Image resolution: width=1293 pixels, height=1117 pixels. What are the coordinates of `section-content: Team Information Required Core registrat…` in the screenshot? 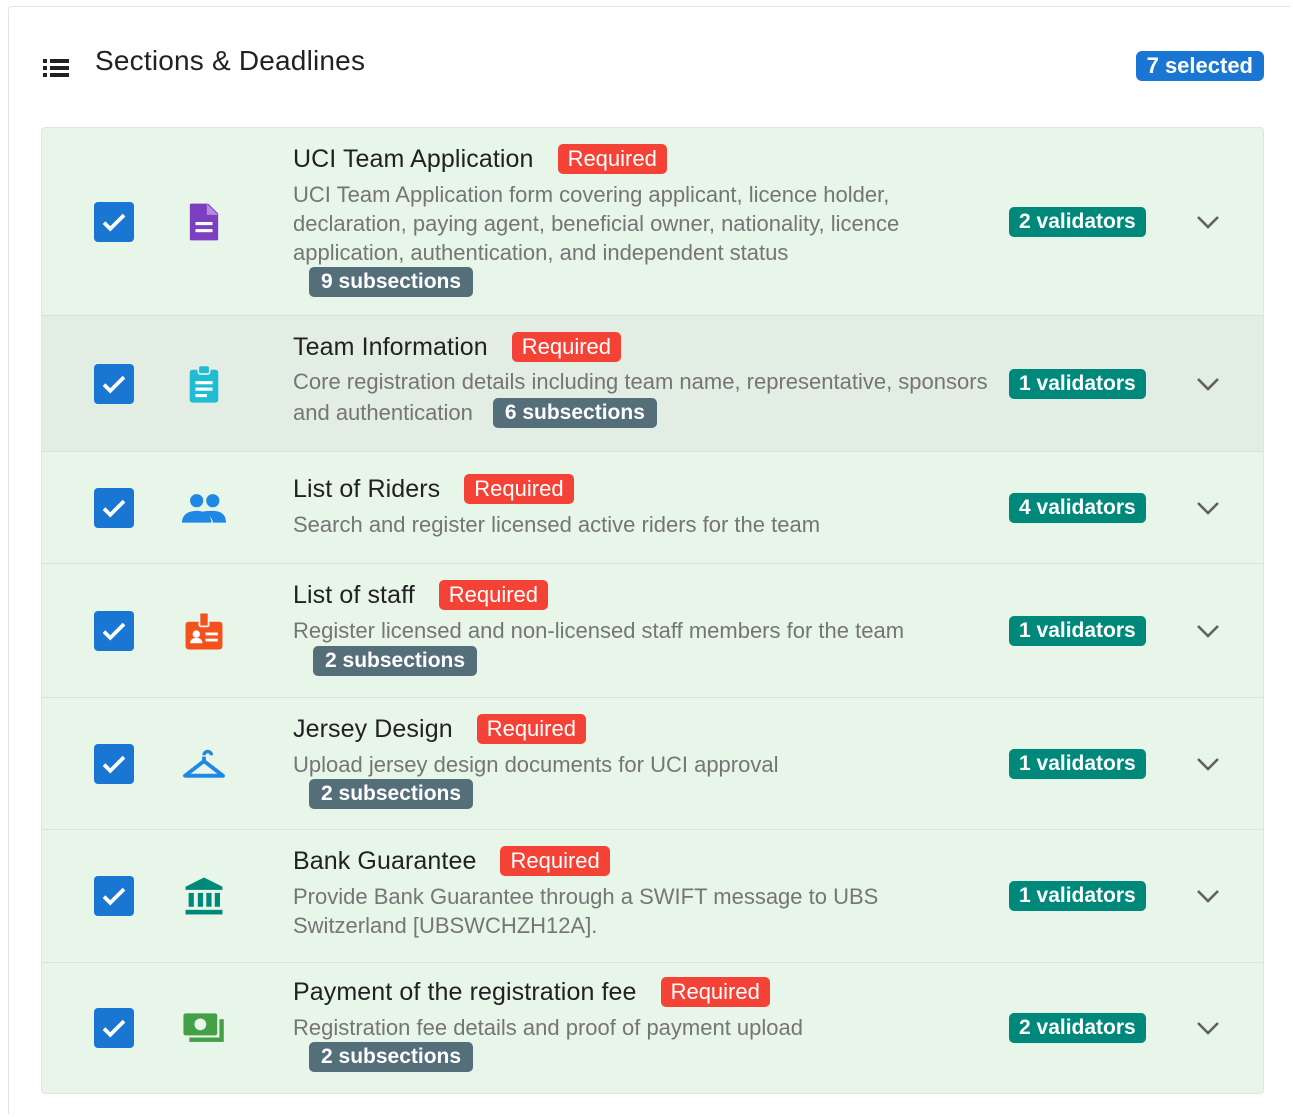 It's located at (643, 379).